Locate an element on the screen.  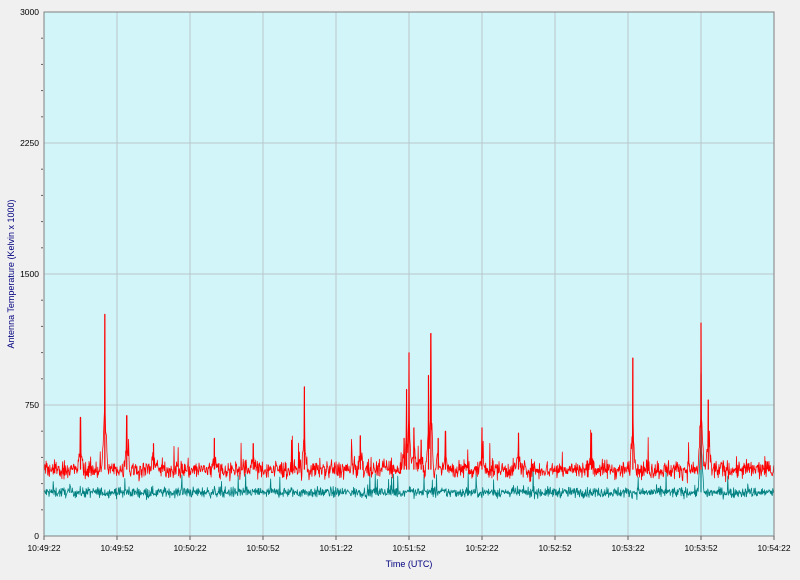
x-tick-label: 10:50:22 is located at coordinates (189, 548).